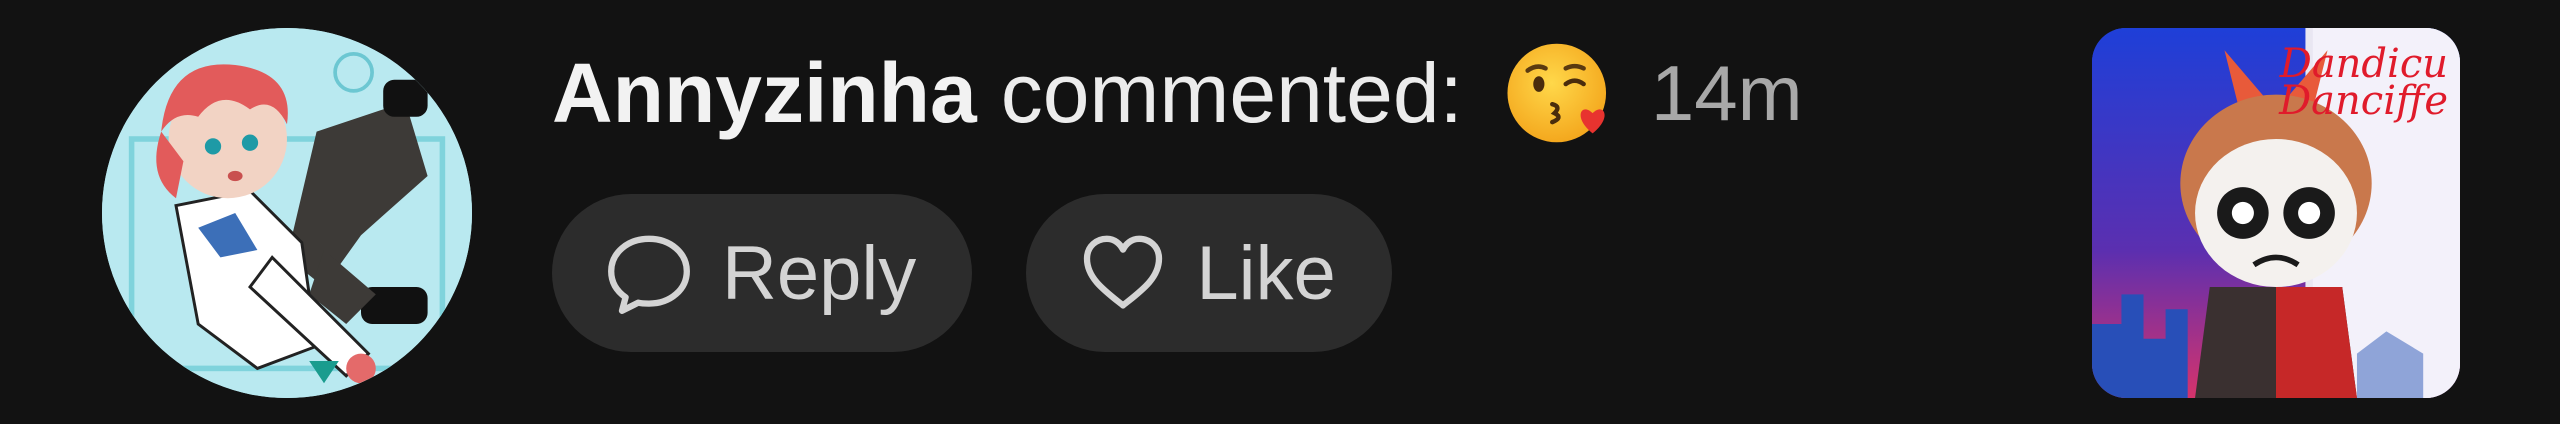 This screenshot has width=2560, height=424. Describe the element at coordinates (1726, 93) in the screenshot. I see `timestamp: 14m` at that location.